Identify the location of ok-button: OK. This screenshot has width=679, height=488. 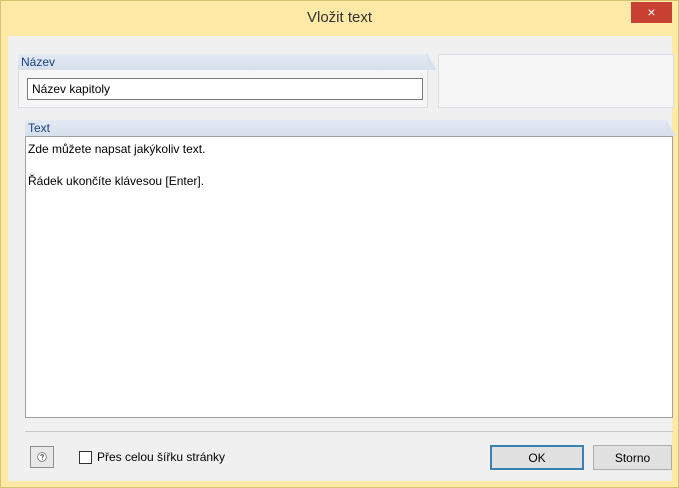
(537, 457).